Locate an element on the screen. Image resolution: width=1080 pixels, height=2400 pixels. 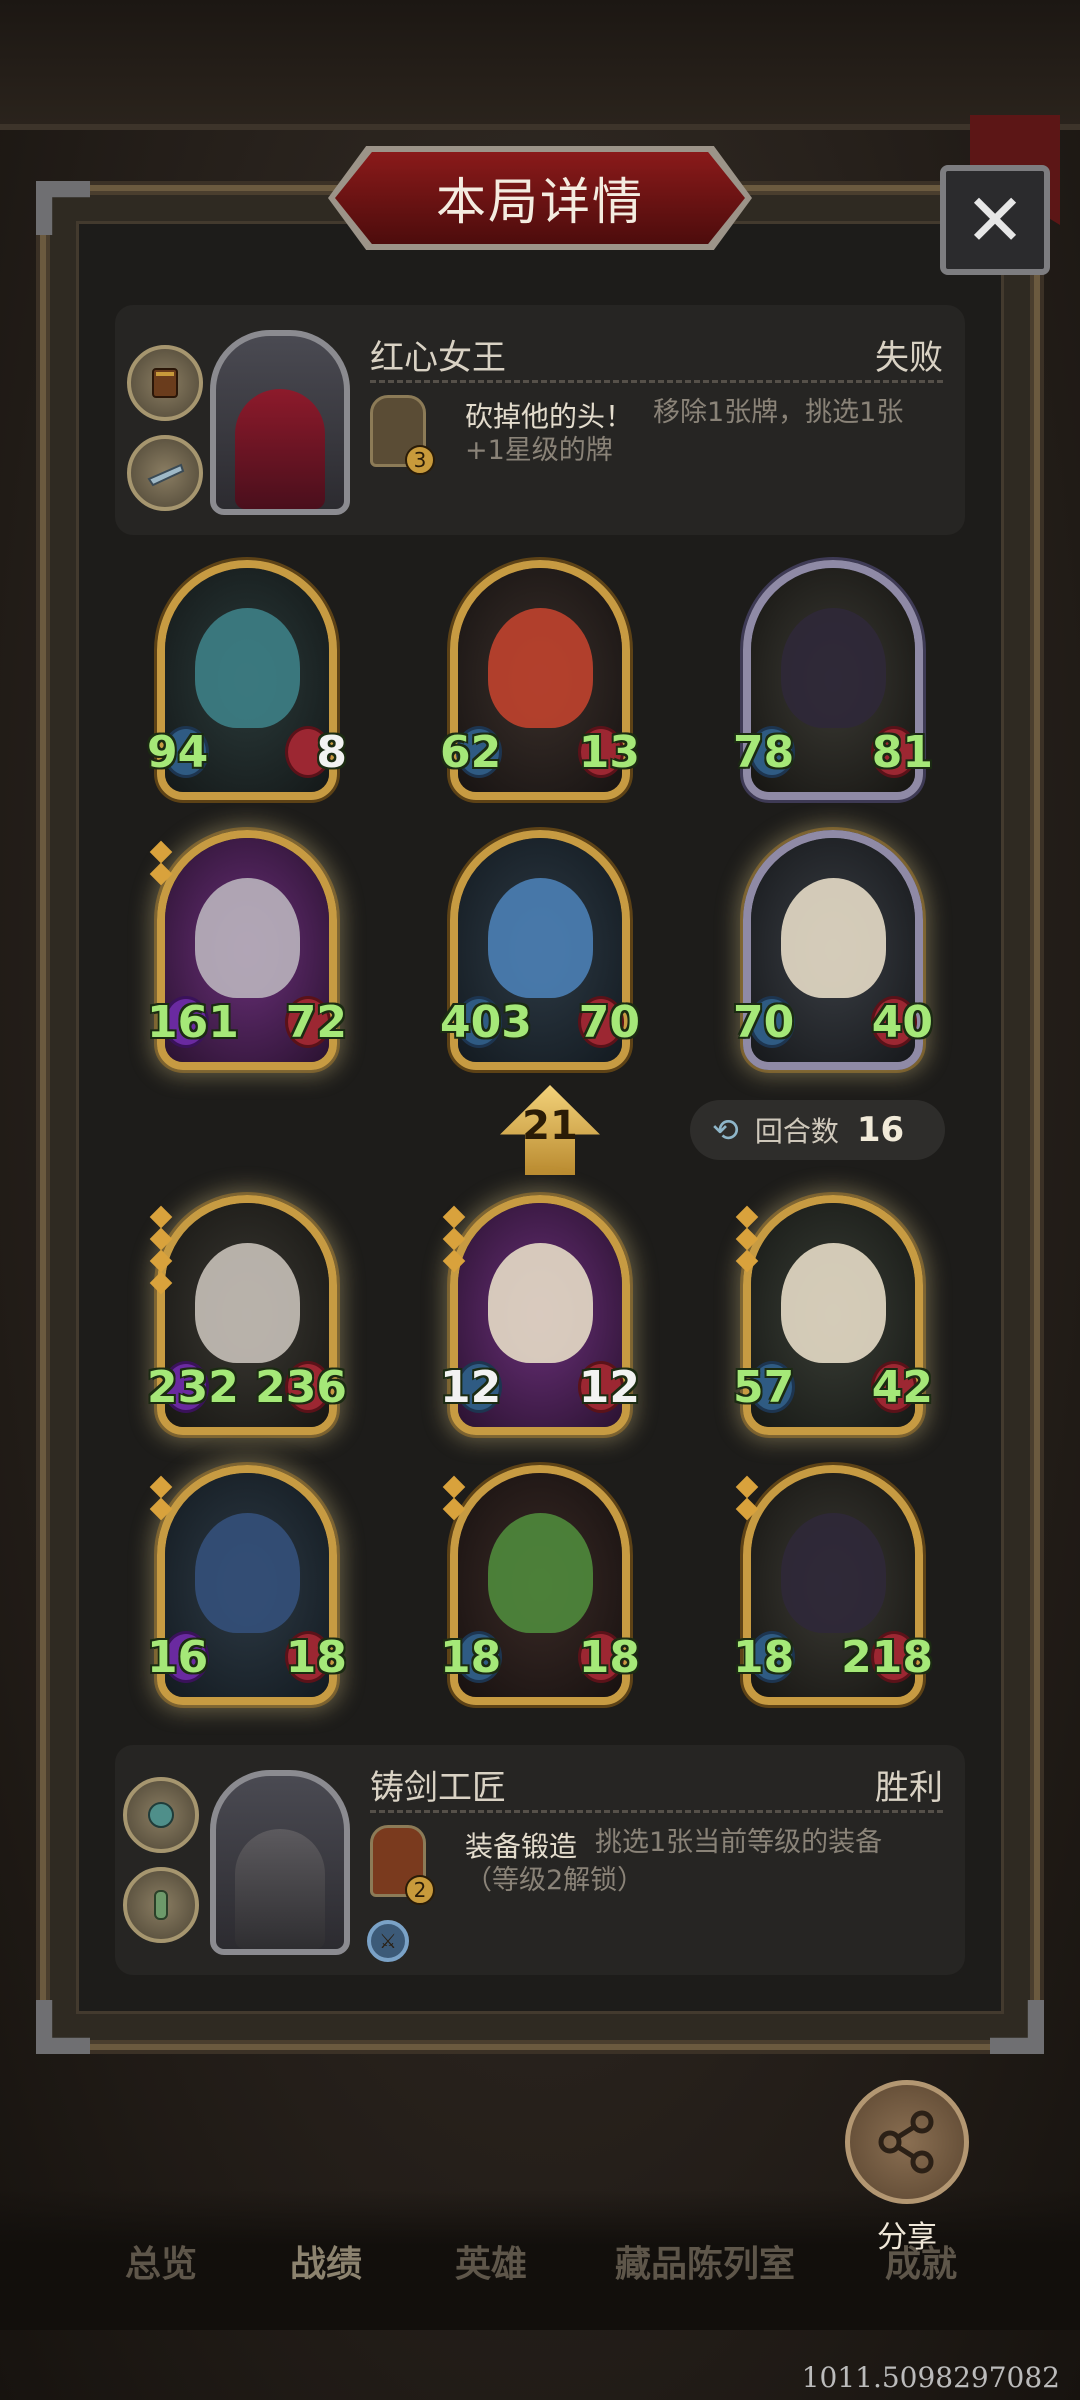
background-beam is located at coordinates (540, 65).